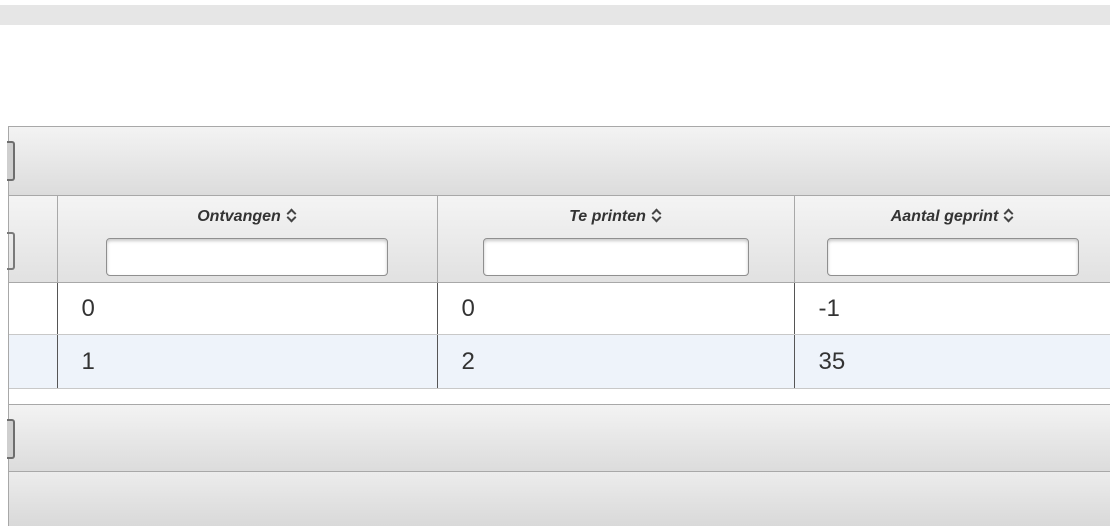 Image resolution: width=1110 pixels, height=526 pixels. What do you see at coordinates (247, 308) in the screenshot?
I see `cell-ontvangen: 0` at bounding box center [247, 308].